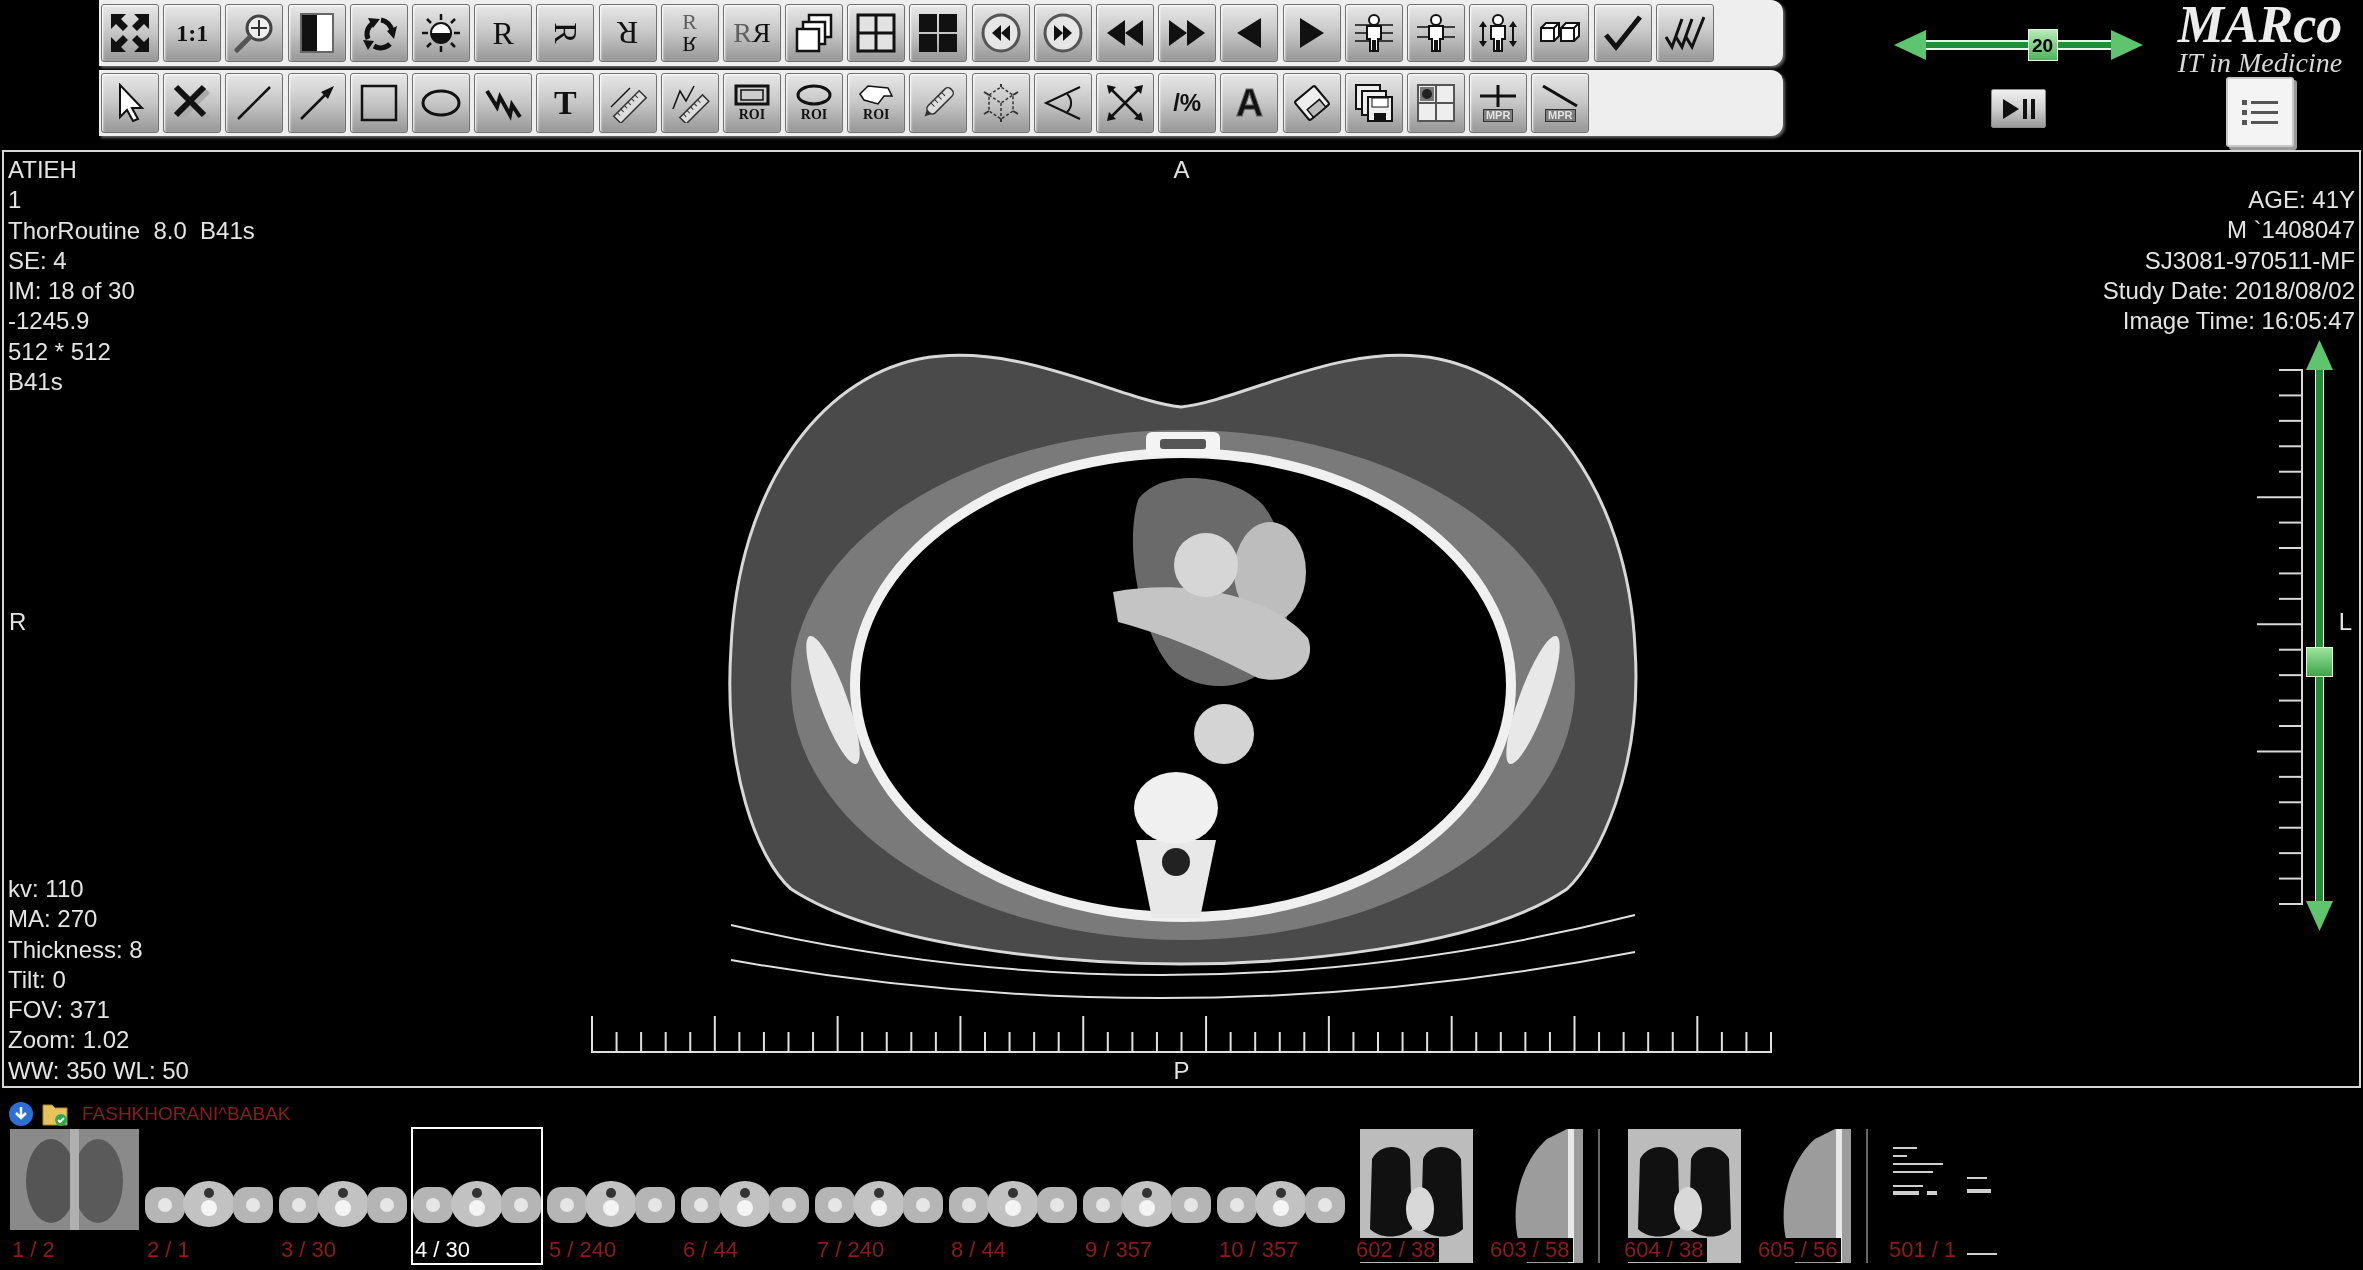 Image resolution: width=2363 pixels, height=1270 pixels. Describe the element at coordinates (1683, 1196) in the screenshot. I see `series-thumbnail: 604 / 38` at that location.